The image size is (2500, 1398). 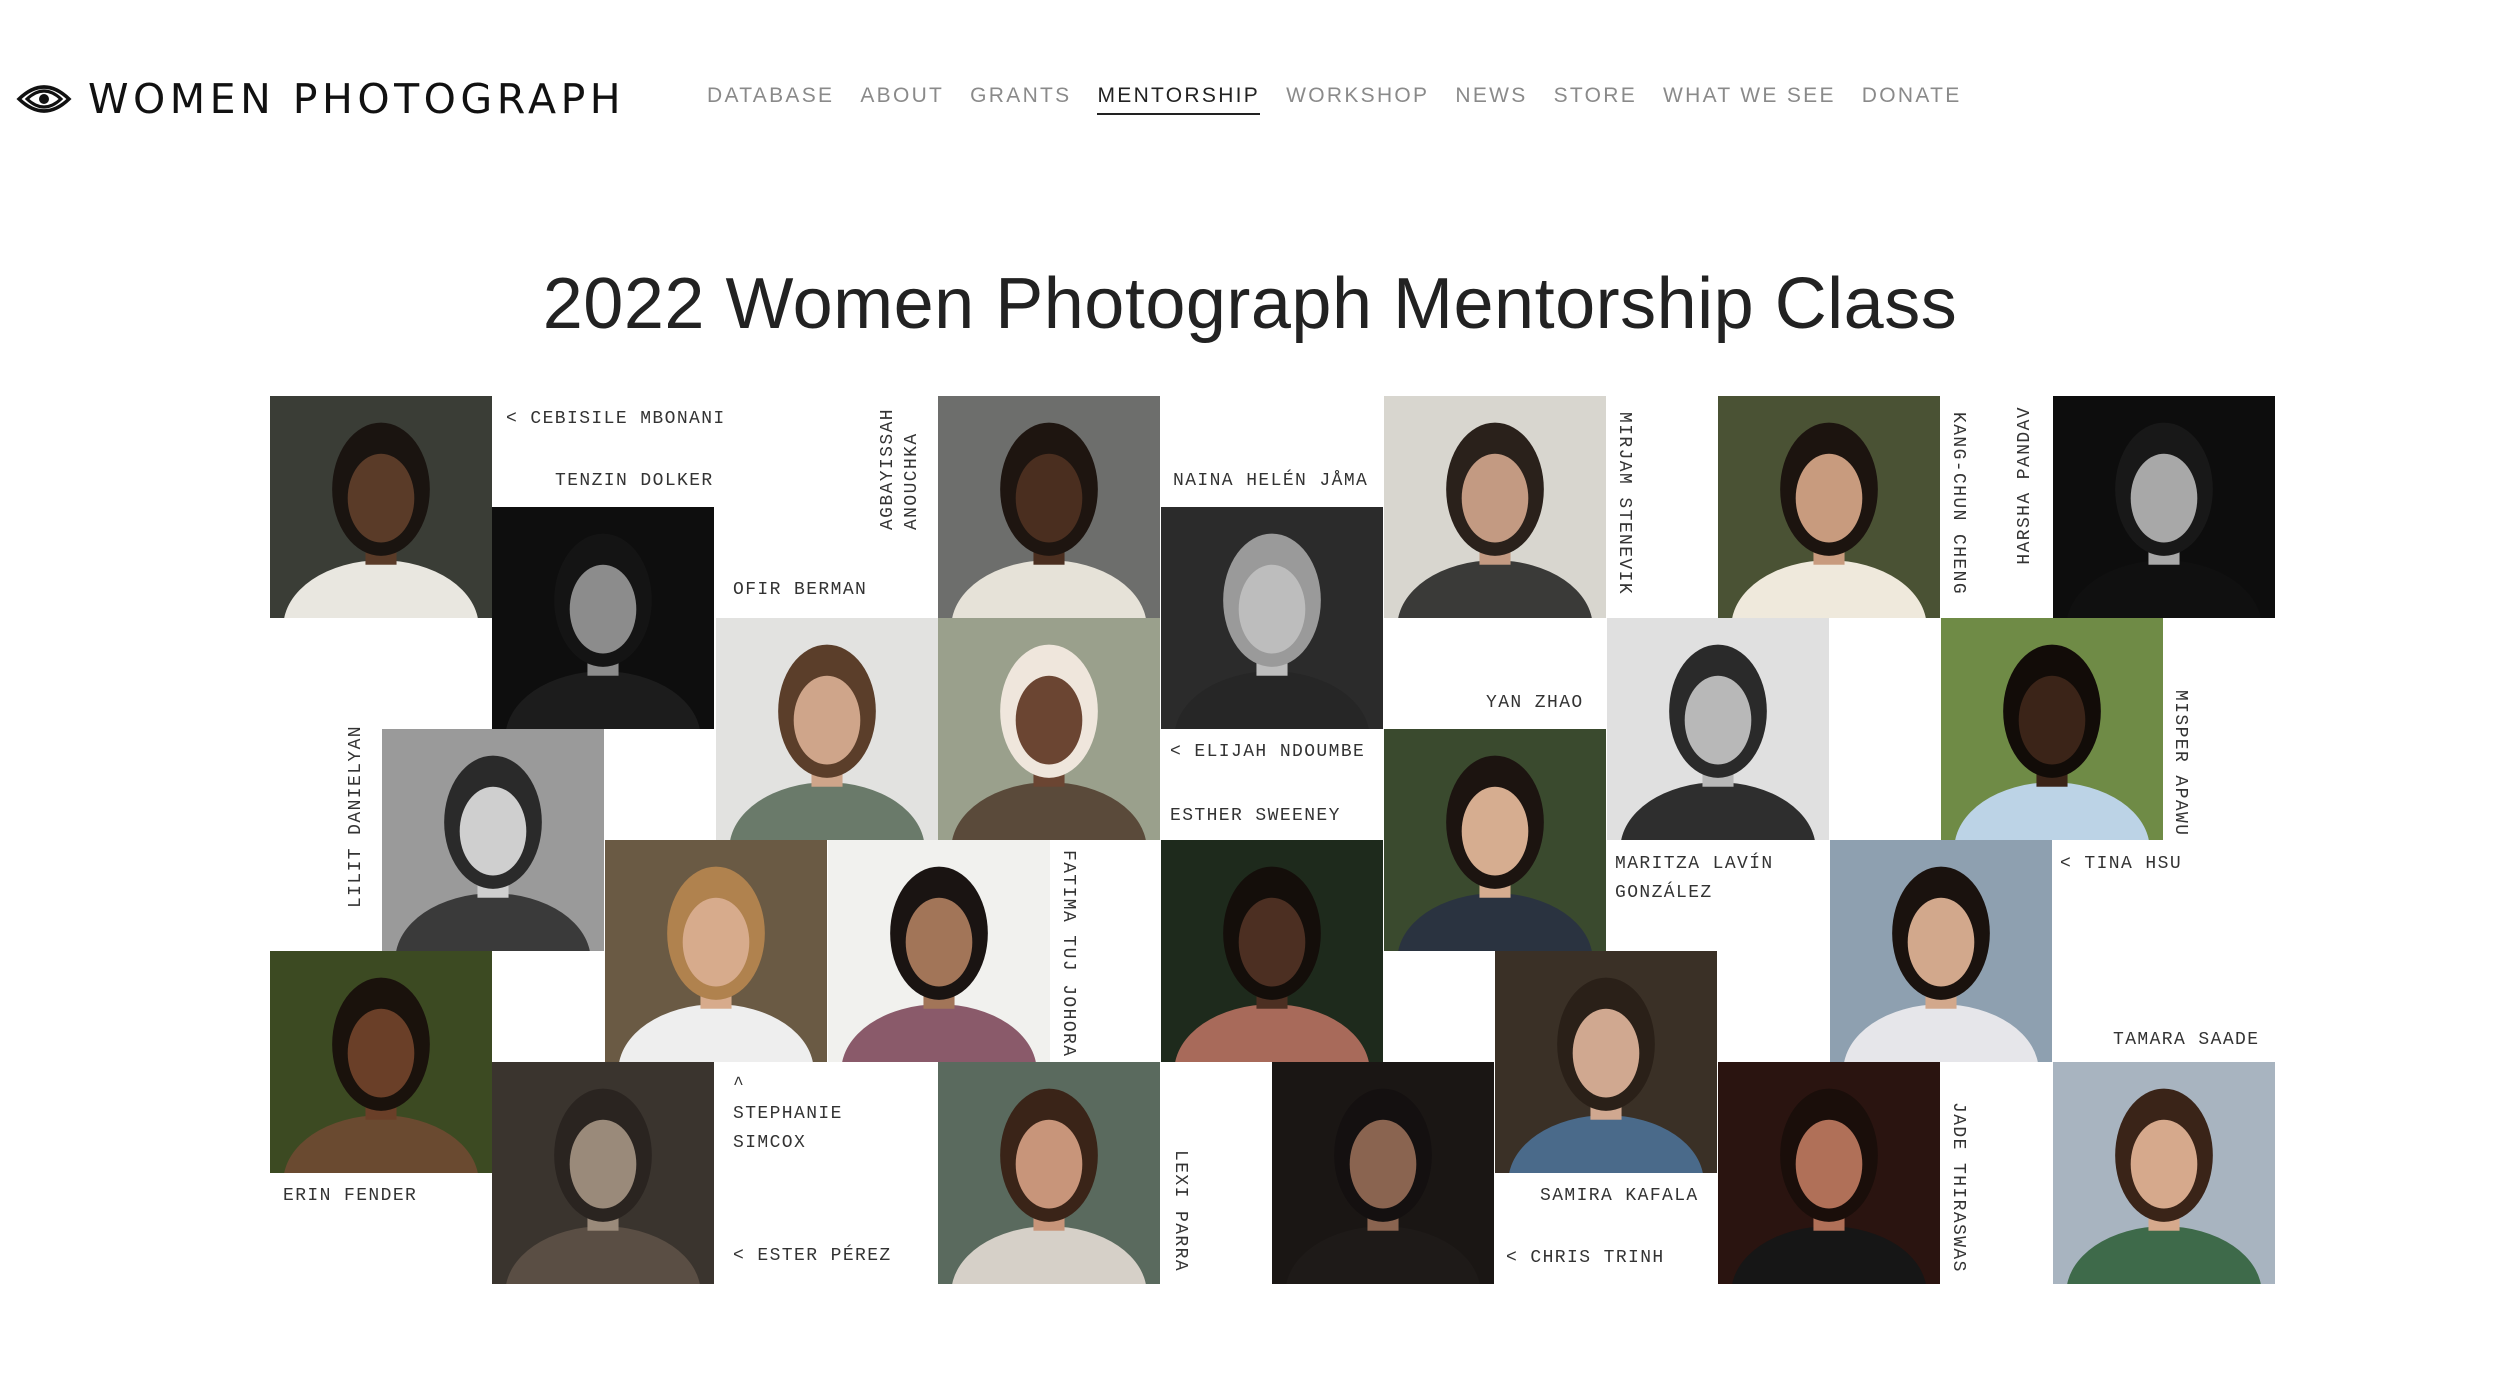 What do you see at coordinates (2186, 1040) in the screenshot?
I see `caption-tamara-saade: TAMARA SAADE` at bounding box center [2186, 1040].